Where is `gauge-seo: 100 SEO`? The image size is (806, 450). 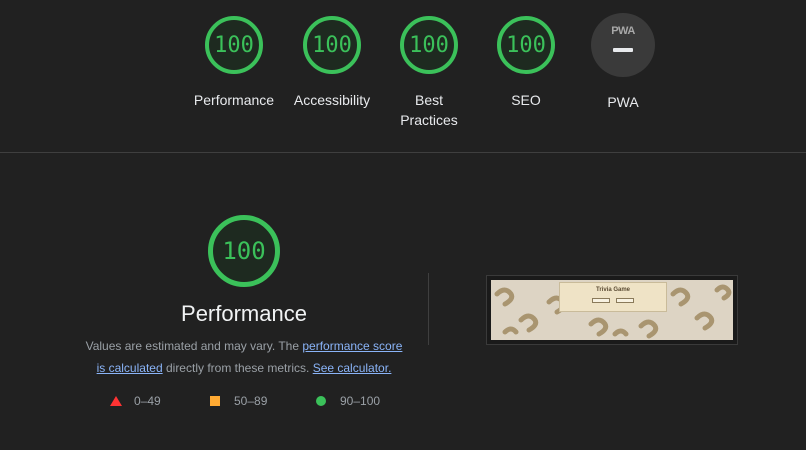
gauge-seo: 100 SEO is located at coordinates (526, 63).